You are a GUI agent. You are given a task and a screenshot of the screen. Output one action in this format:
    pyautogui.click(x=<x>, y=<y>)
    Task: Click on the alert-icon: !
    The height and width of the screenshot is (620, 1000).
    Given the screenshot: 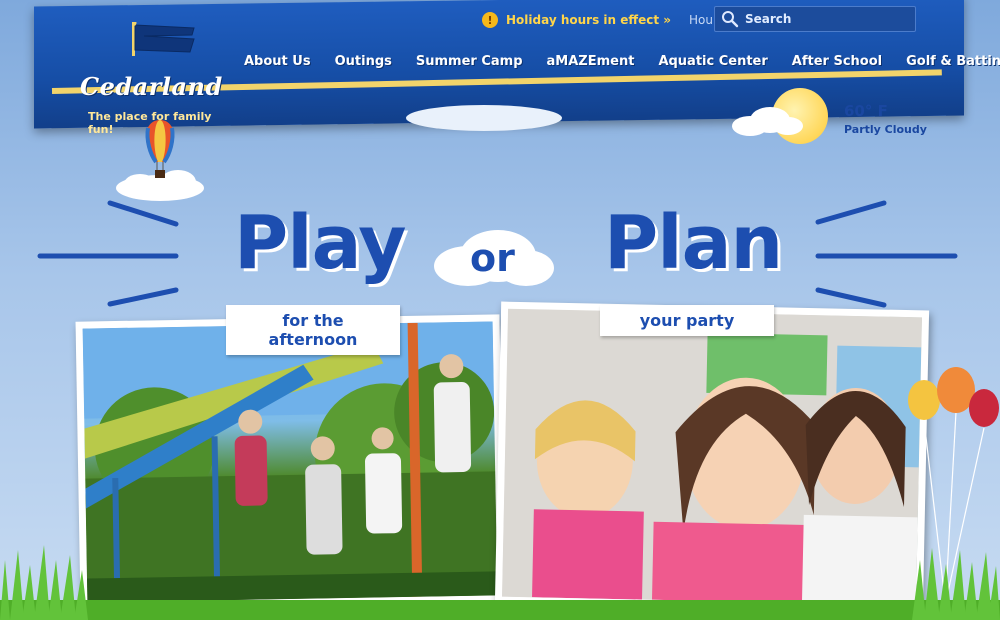 What is the action you would take?
    pyautogui.click(x=490, y=20)
    